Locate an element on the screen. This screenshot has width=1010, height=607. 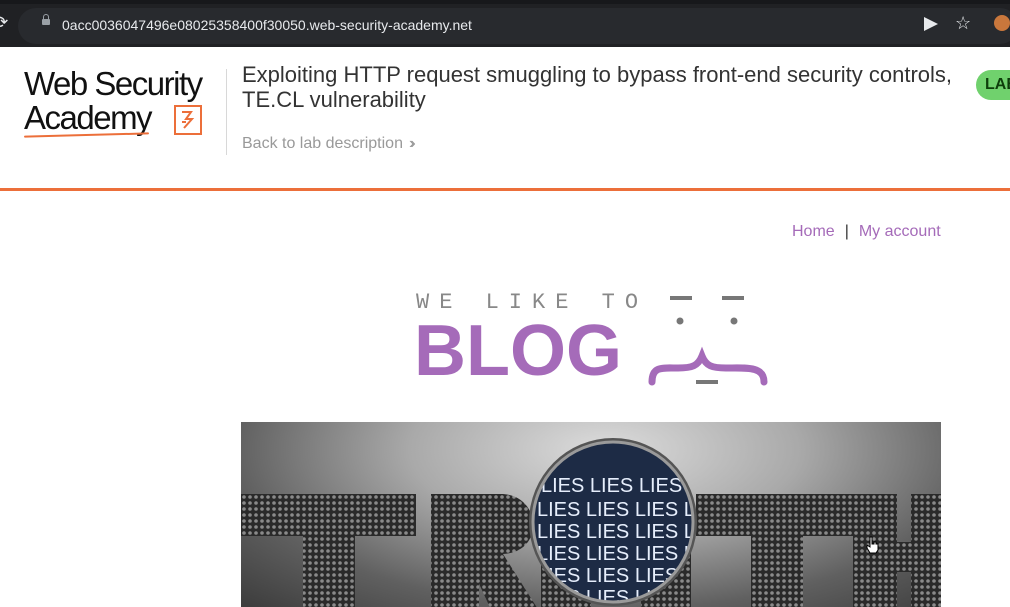
reload-icon: ⟳ is located at coordinates (6, 23).